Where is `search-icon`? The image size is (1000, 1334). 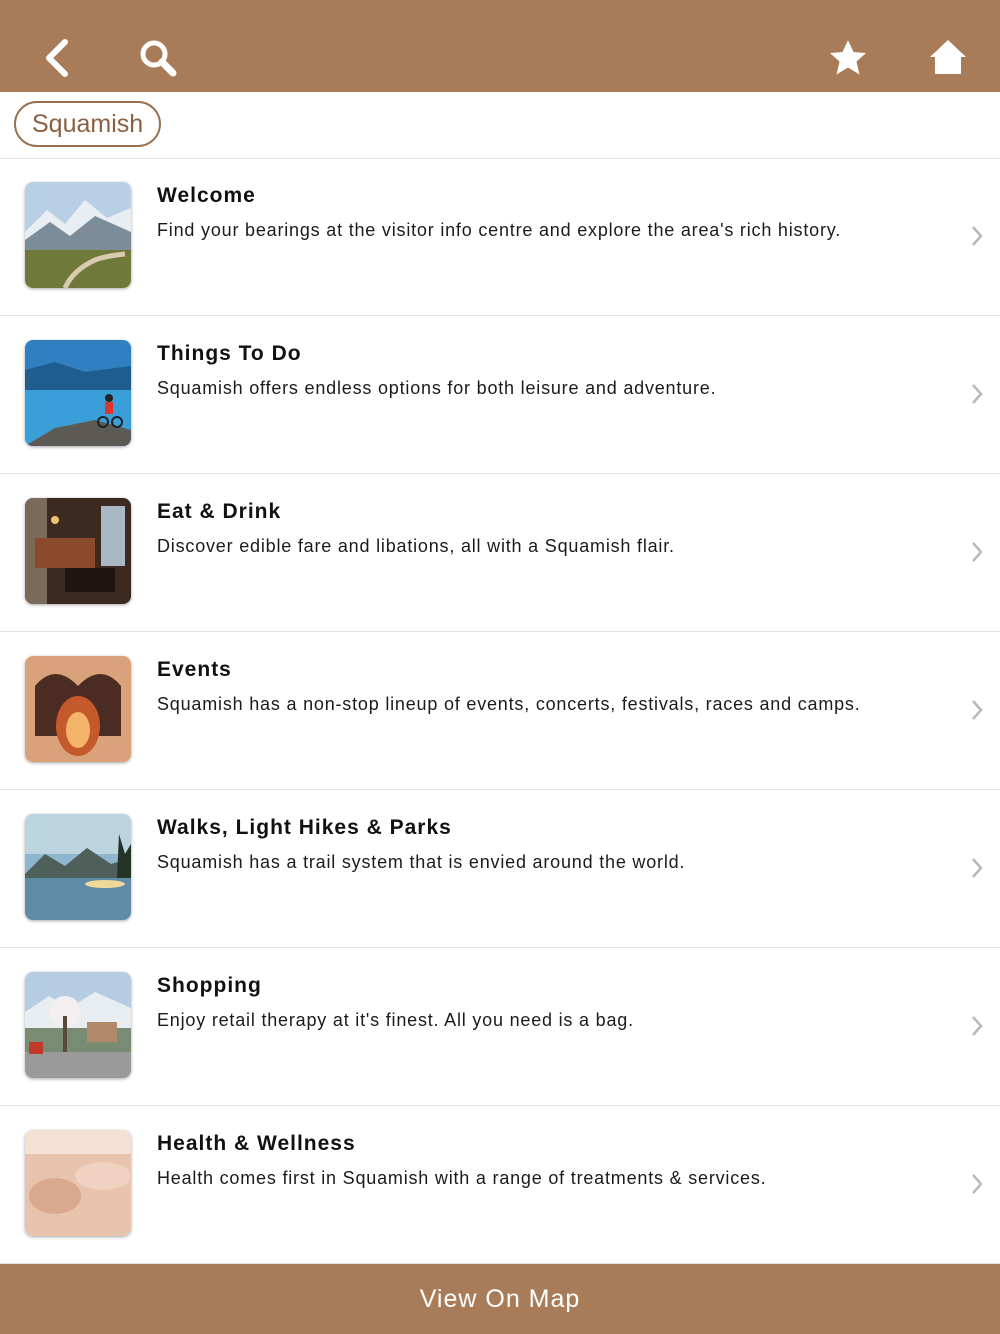
search-icon is located at coordinates (158, 58).